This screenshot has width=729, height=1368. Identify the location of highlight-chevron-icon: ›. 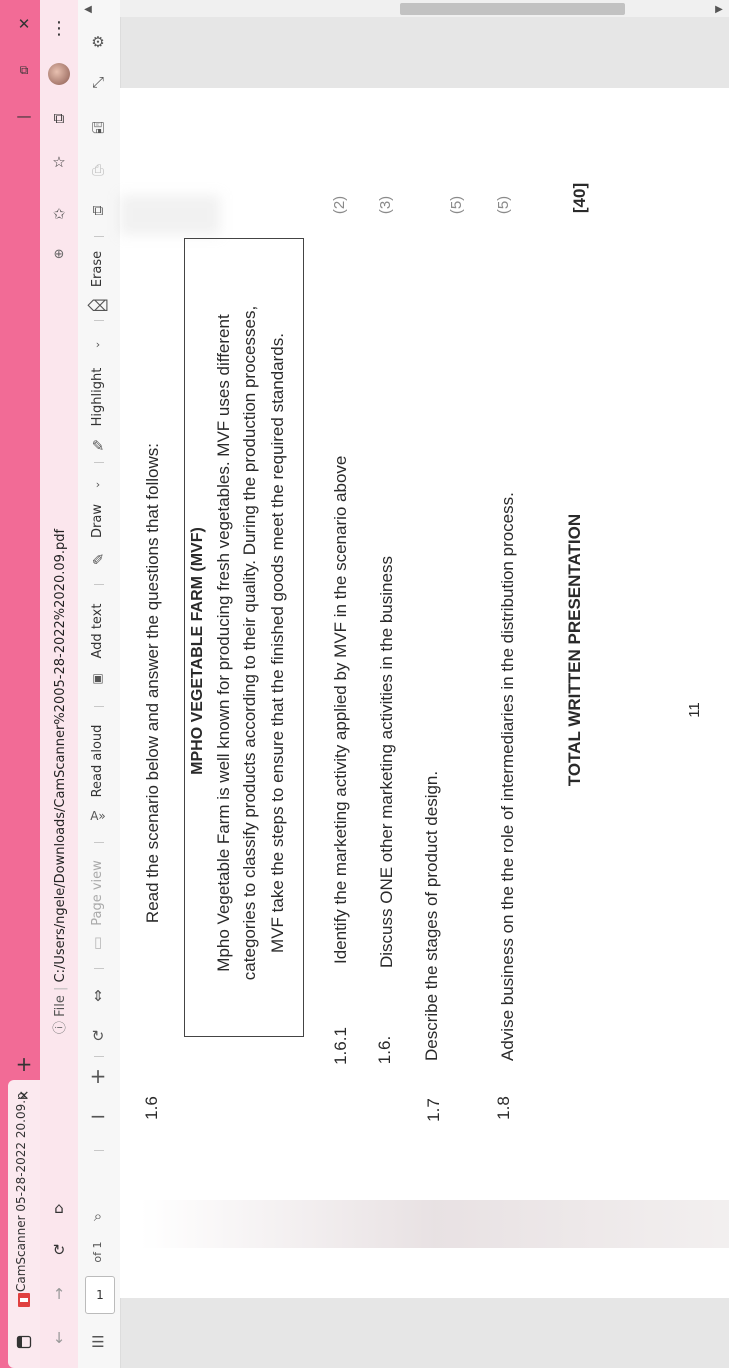
(98, 344).